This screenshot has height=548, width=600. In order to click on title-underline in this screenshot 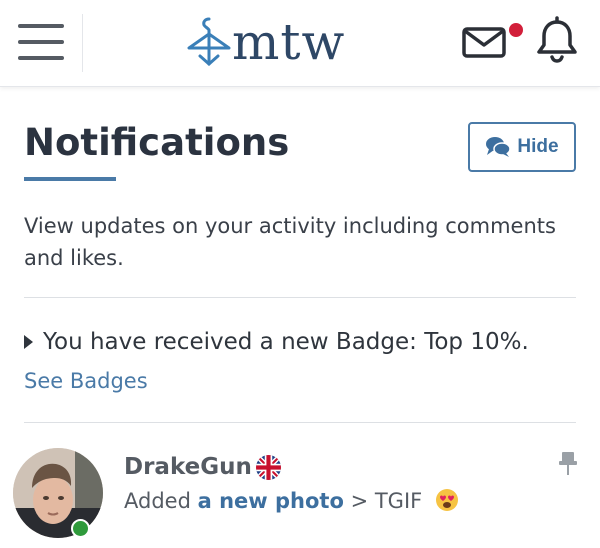, I will do `click(70, 179)`.